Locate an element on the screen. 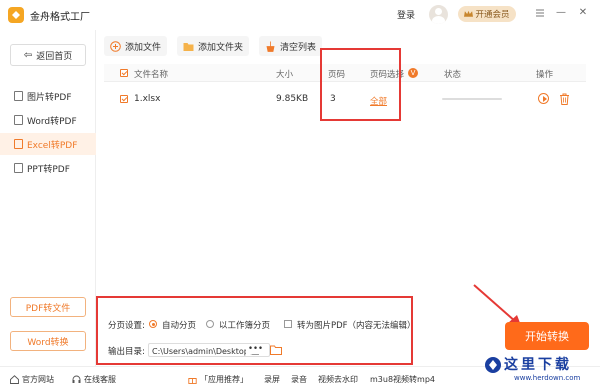 This screenshot has width=600, height=390. to-image-label: 转为图片PDF（内容无法编辑） is located at coordinates (356, 326).